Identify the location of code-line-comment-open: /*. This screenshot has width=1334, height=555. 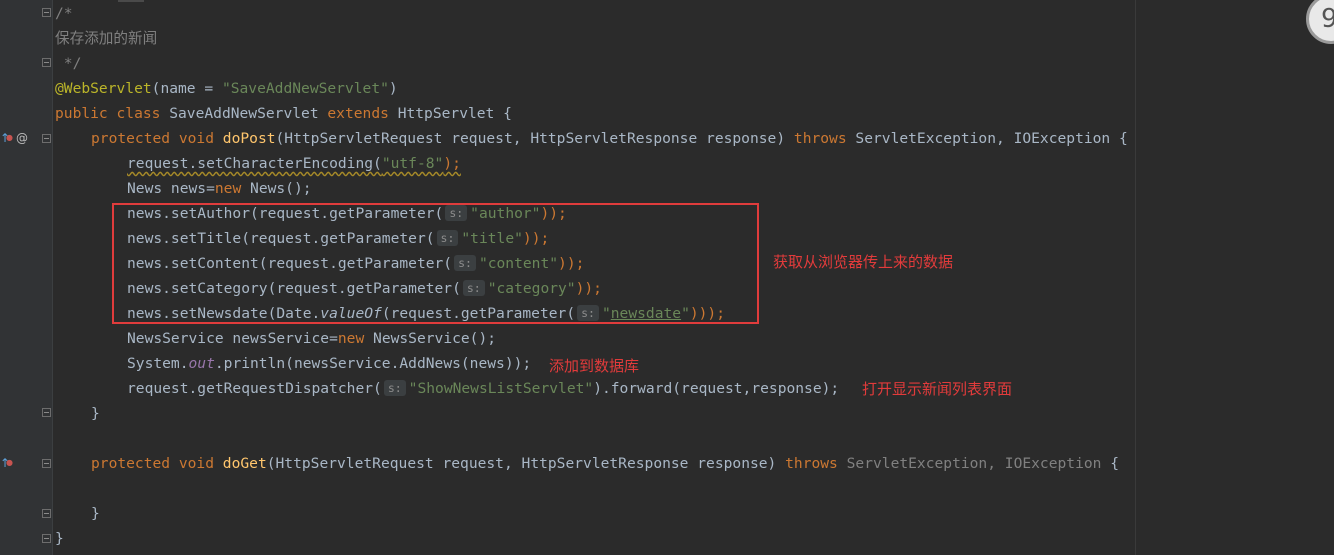
(64, 13).